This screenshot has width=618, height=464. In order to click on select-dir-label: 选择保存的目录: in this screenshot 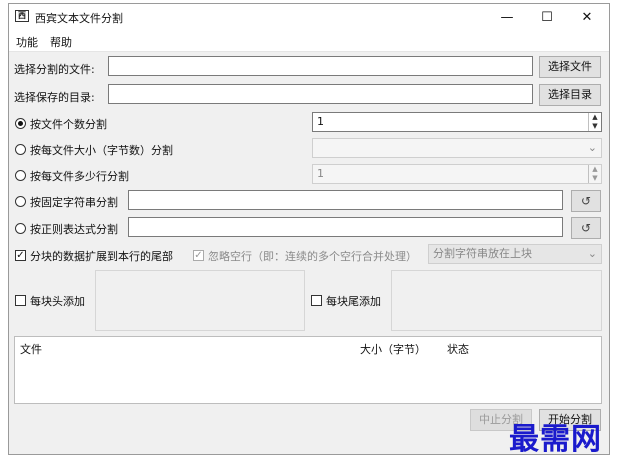, I will do `click(54, 97)`.